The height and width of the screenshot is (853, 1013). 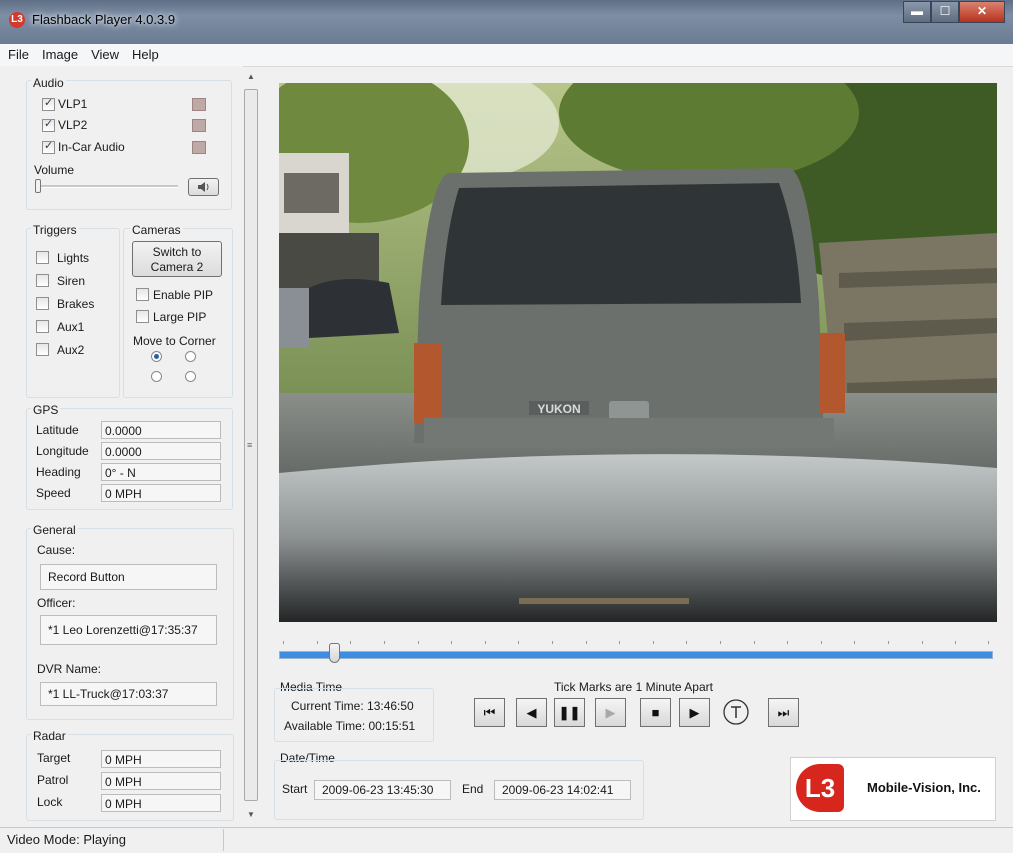 What do you see at coordinates (354, 715) in the screenshot?
I see `media-time-group` at bounding box center [354, 715].